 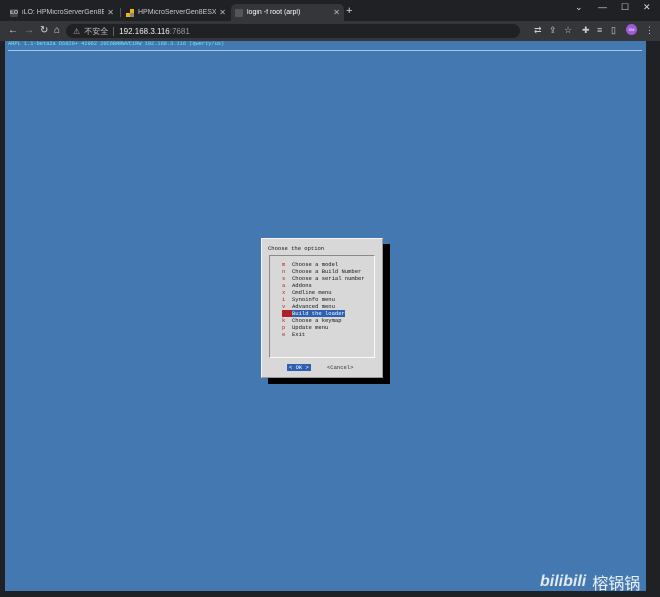 I want to click on menu-label: Choose a Build Number, so click(x=327, y=271).